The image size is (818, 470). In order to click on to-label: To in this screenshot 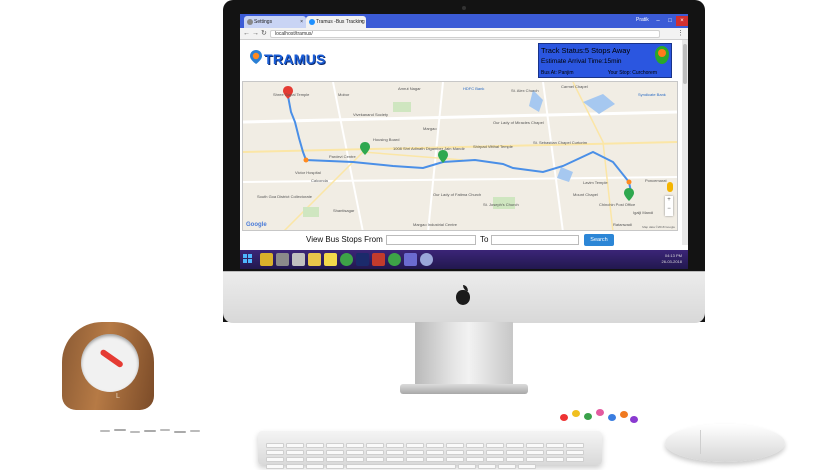, I will do `click(484, 239)`.